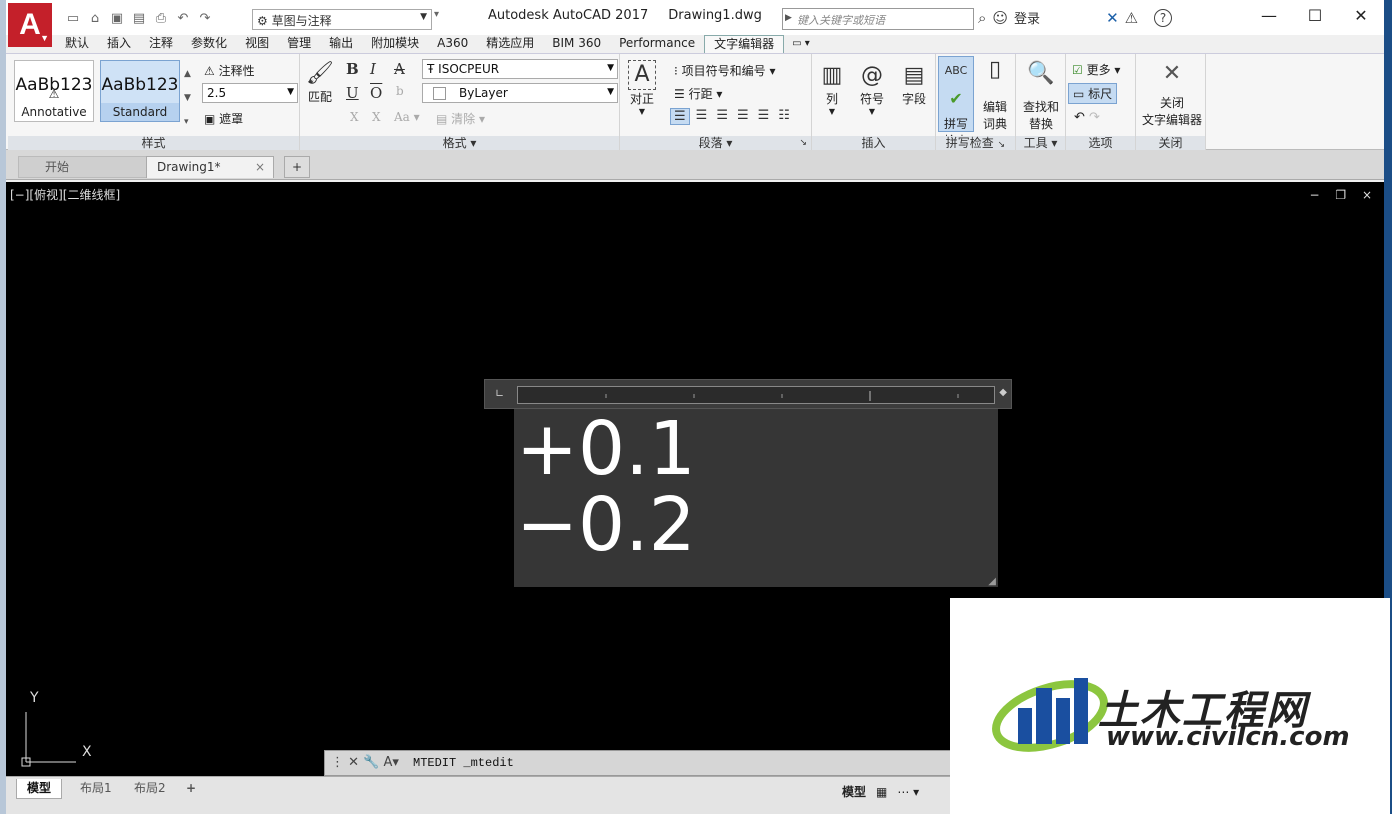  Describe the element at coordinates (756, 498) in the screenshot. I see `mtext-editor: +0.1 −0.2 ◢` at that location.